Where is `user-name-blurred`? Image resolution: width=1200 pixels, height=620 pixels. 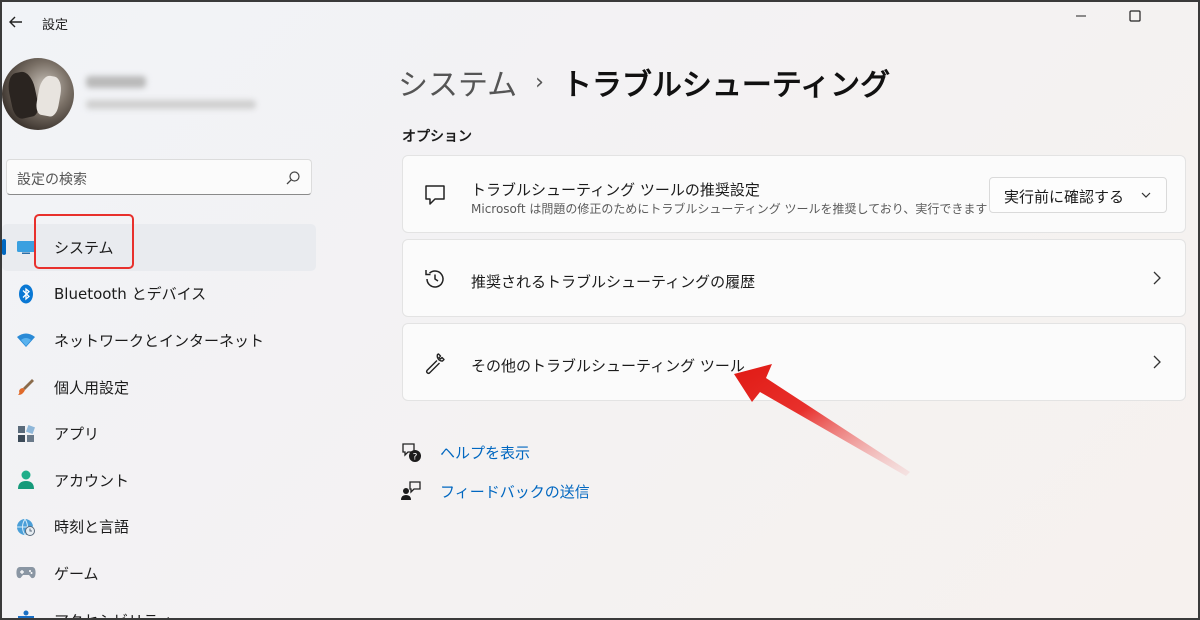 user-name-blurred is located at coordinates (116, 82).